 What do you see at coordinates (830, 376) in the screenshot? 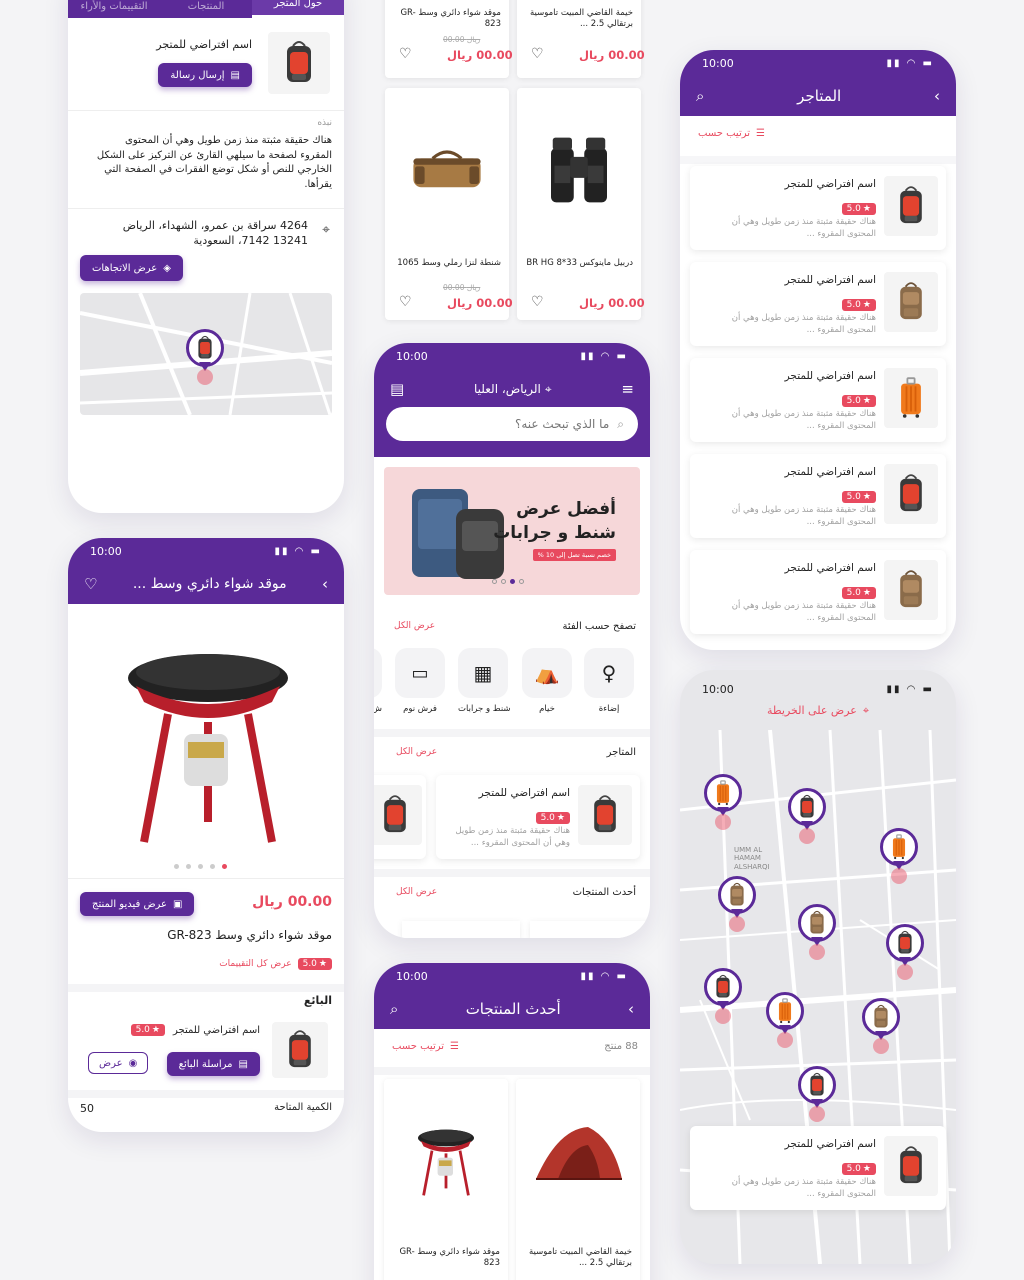
I see `store-name: اسم افتراضي للمتجر` at bounding box center [830, 376].